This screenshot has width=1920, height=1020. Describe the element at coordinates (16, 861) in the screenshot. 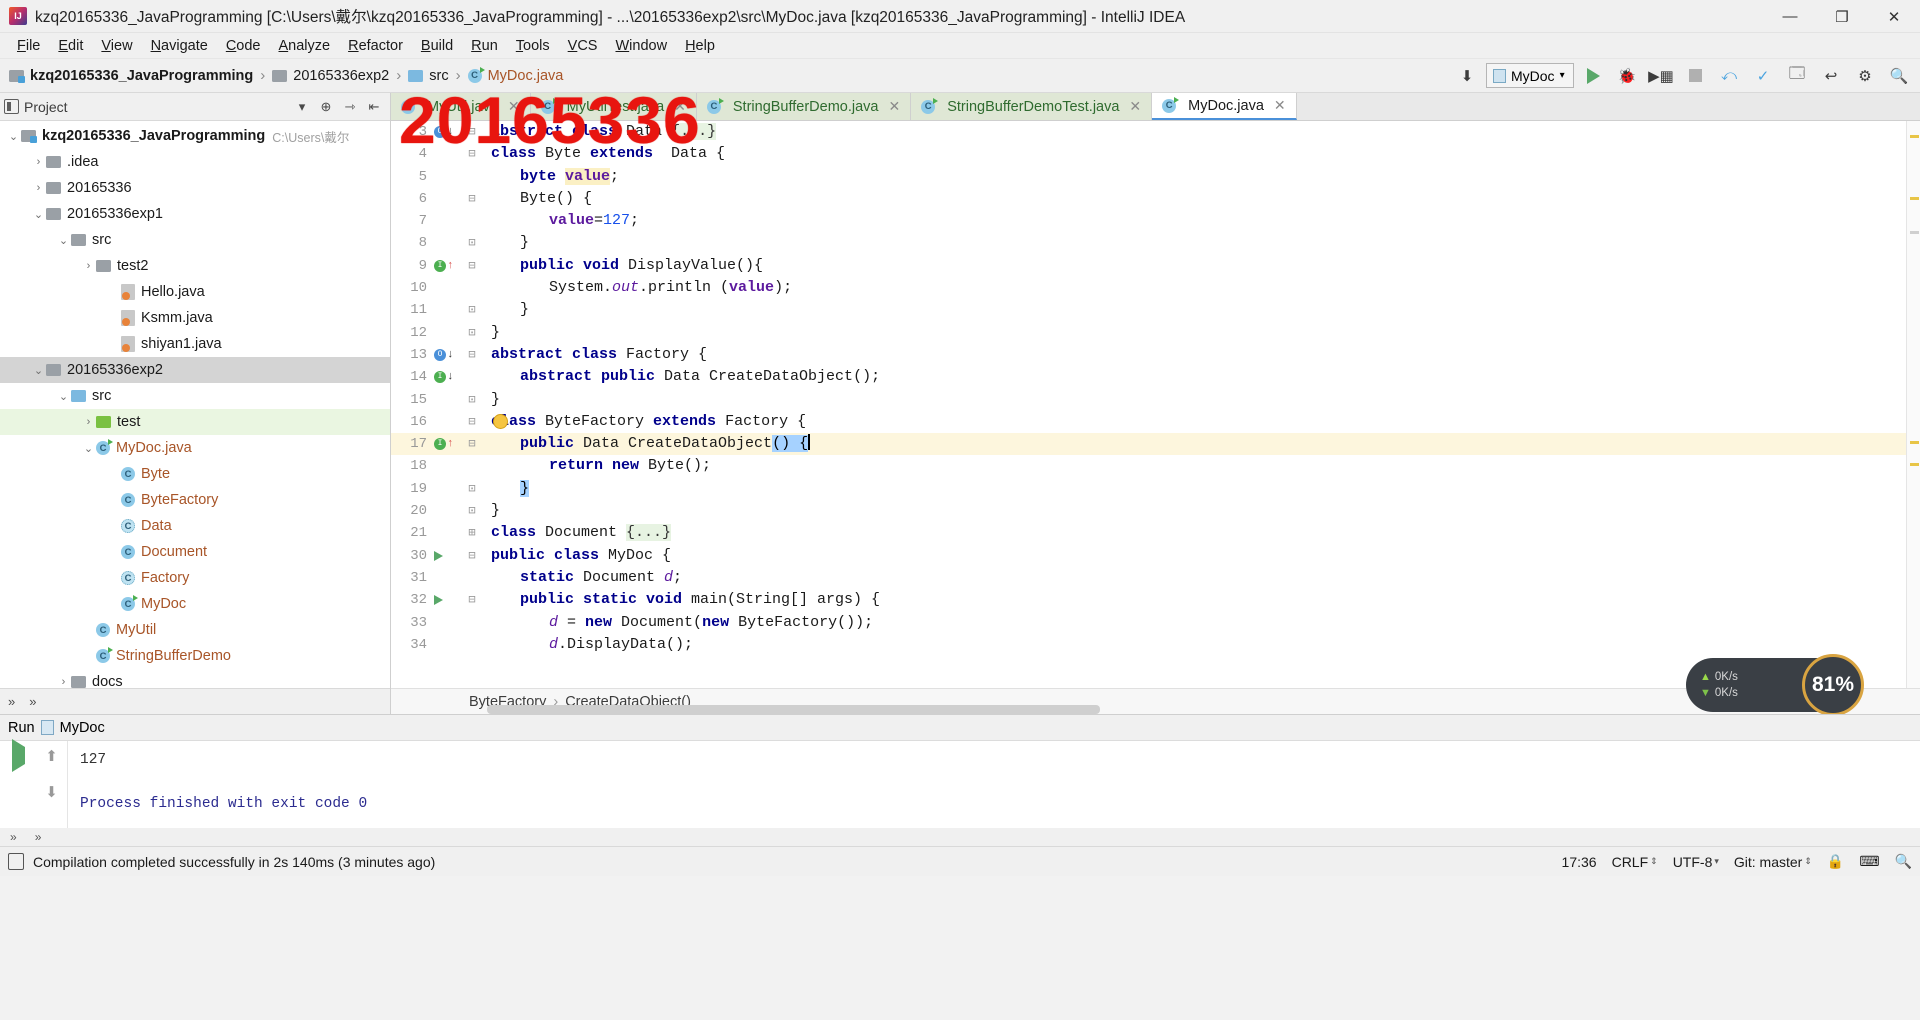

I see `status-toggle-icon` at that location.